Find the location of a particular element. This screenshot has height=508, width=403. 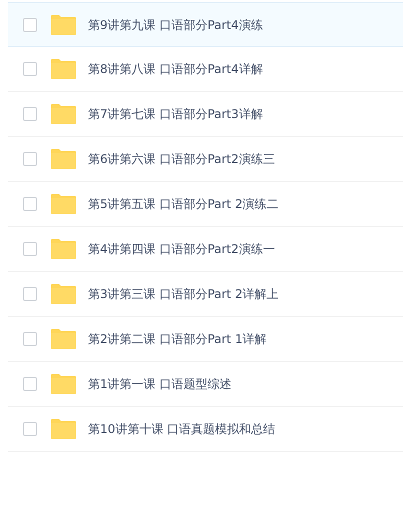

file-row: 第8讲第八课 口语部分Part4详解 is located at coordinates (205, 69).